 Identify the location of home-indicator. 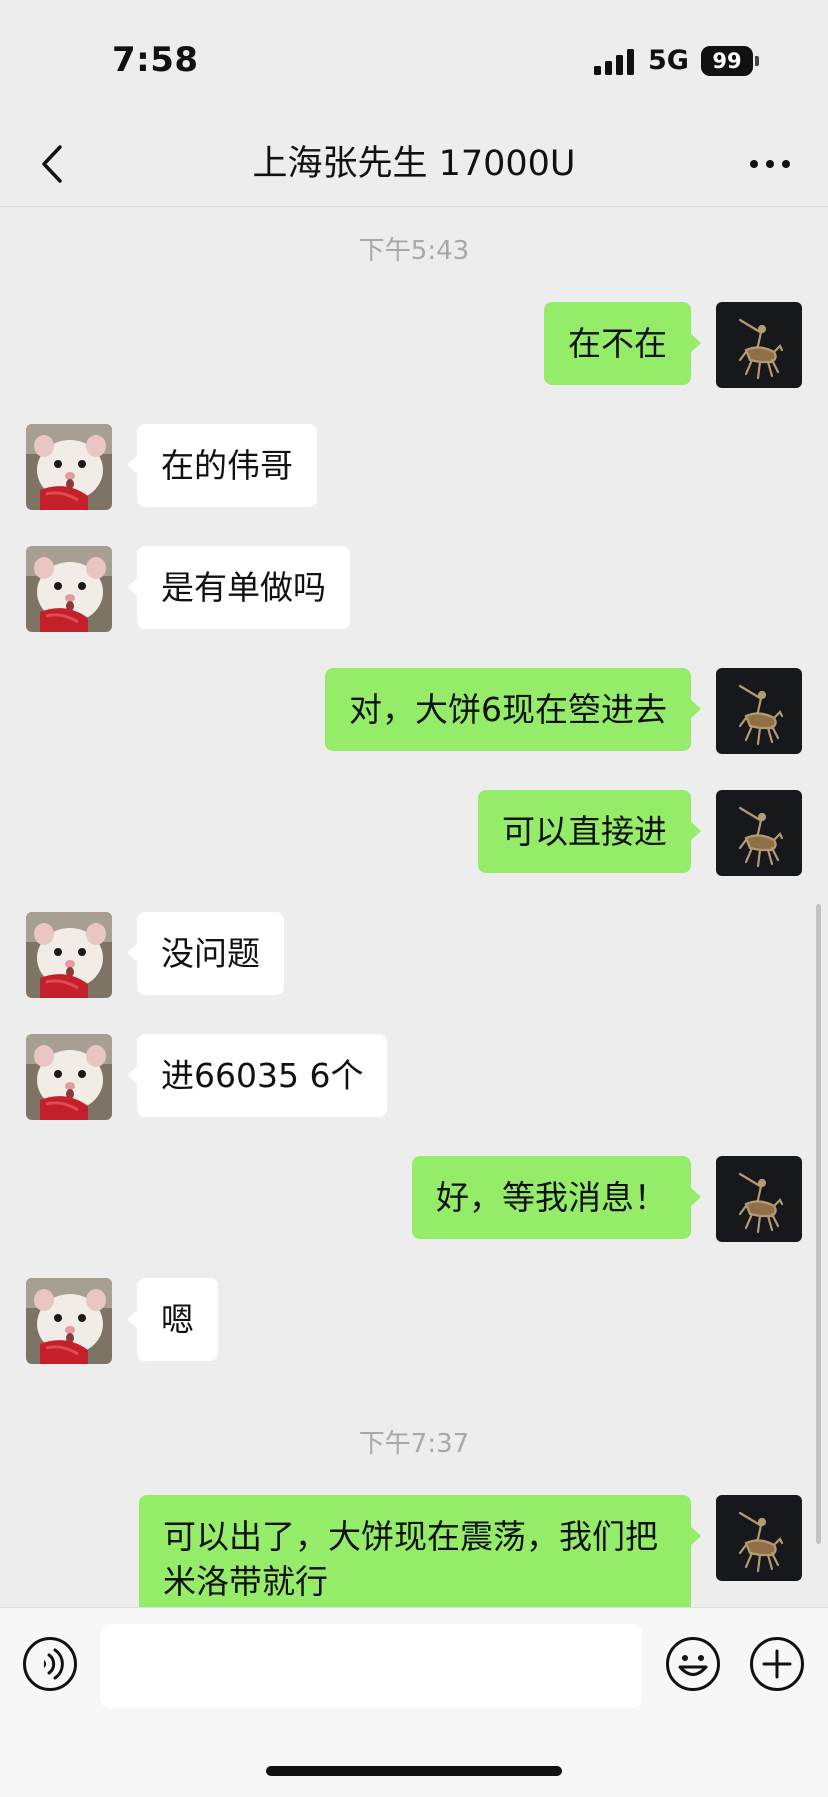
(414, 1771).